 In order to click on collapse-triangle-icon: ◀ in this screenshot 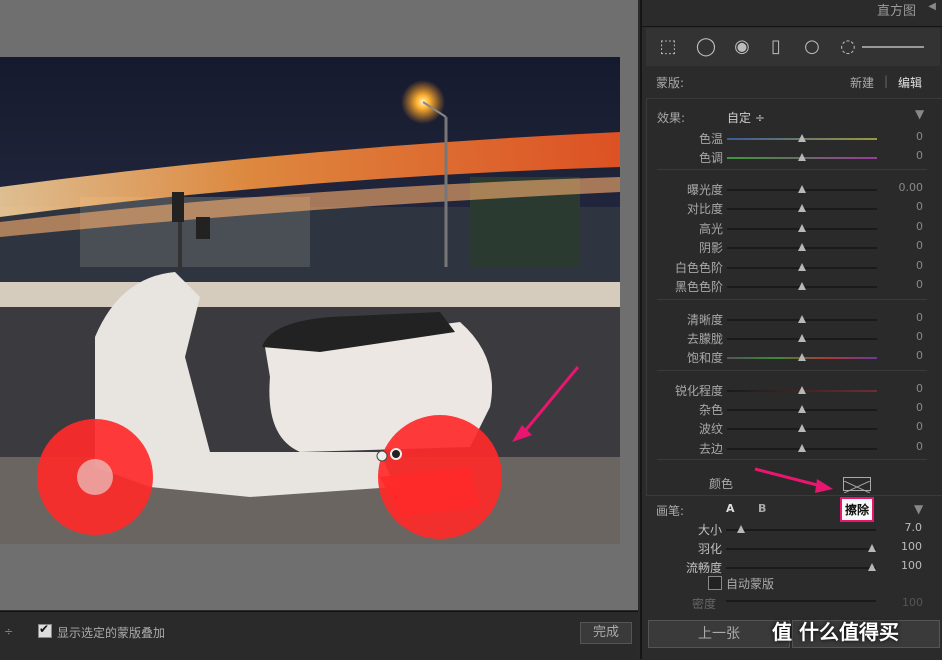, I will do `click(932, 6)`.